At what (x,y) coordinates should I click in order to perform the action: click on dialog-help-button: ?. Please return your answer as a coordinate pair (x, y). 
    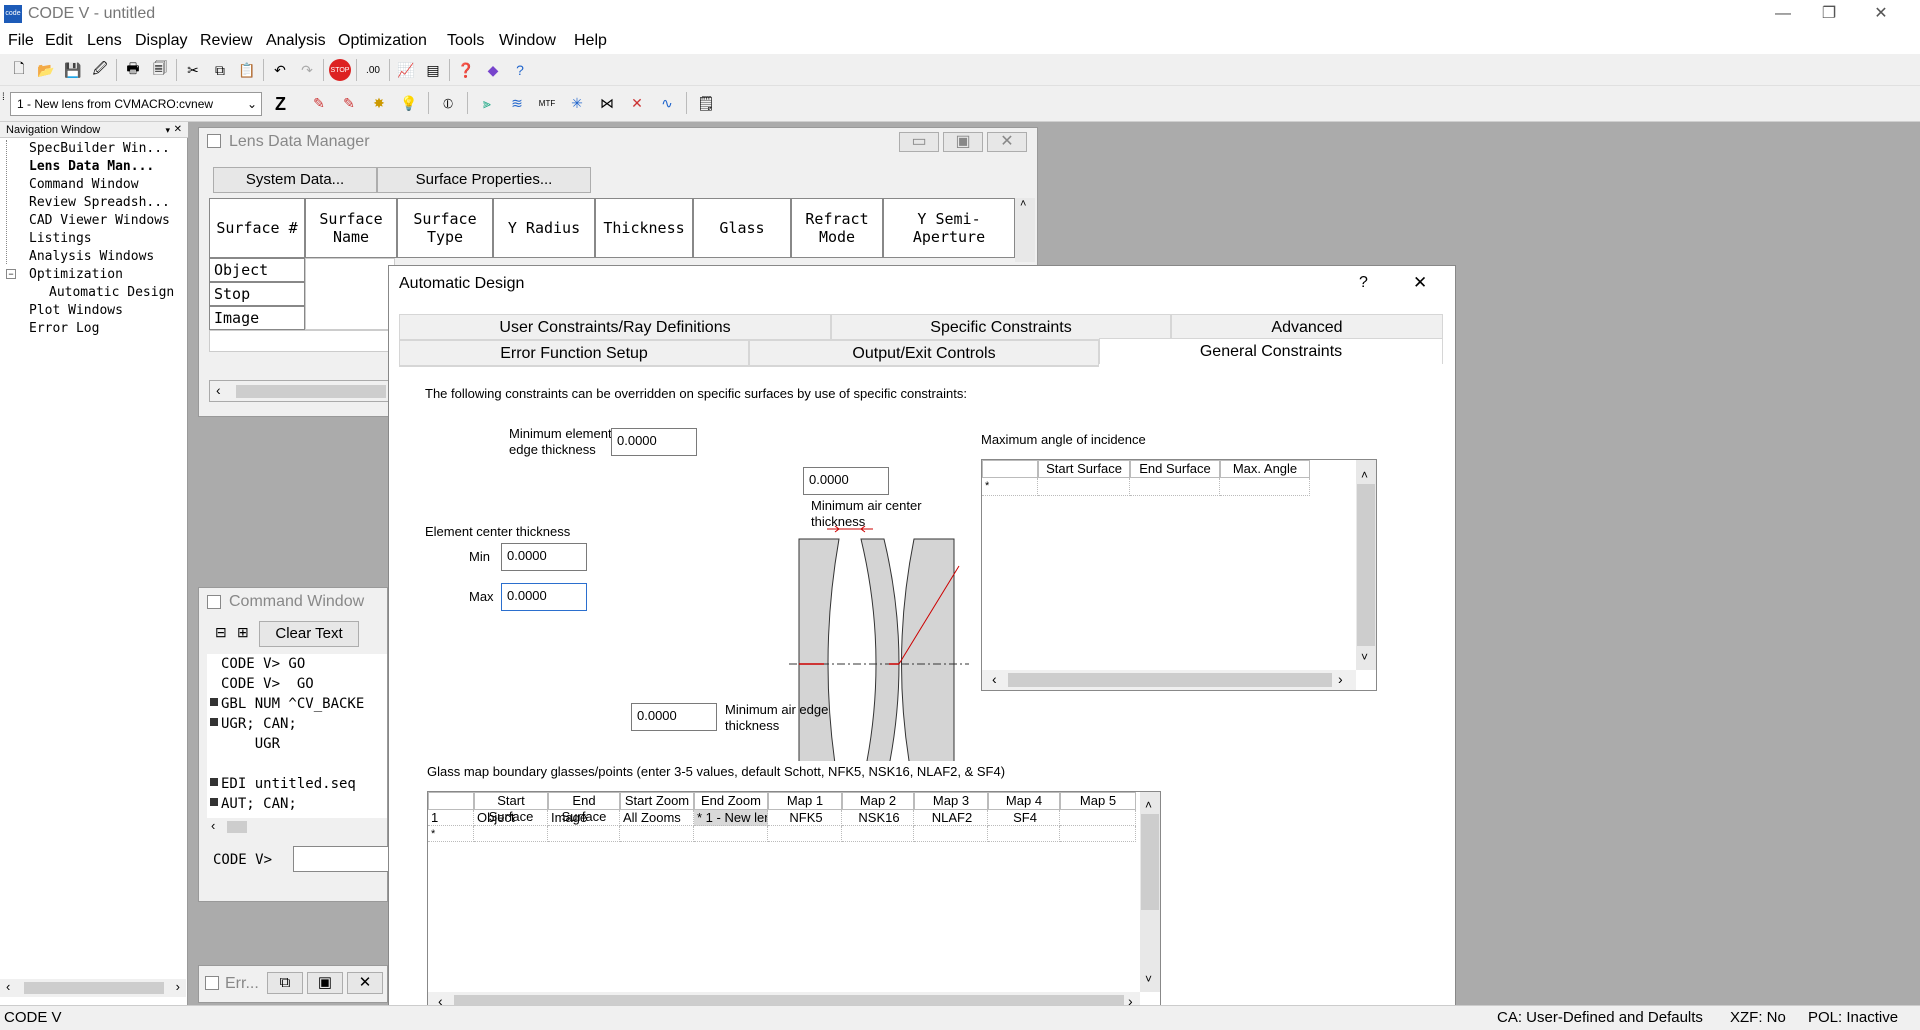
    Looking at the image, I should click on (1363, 283).